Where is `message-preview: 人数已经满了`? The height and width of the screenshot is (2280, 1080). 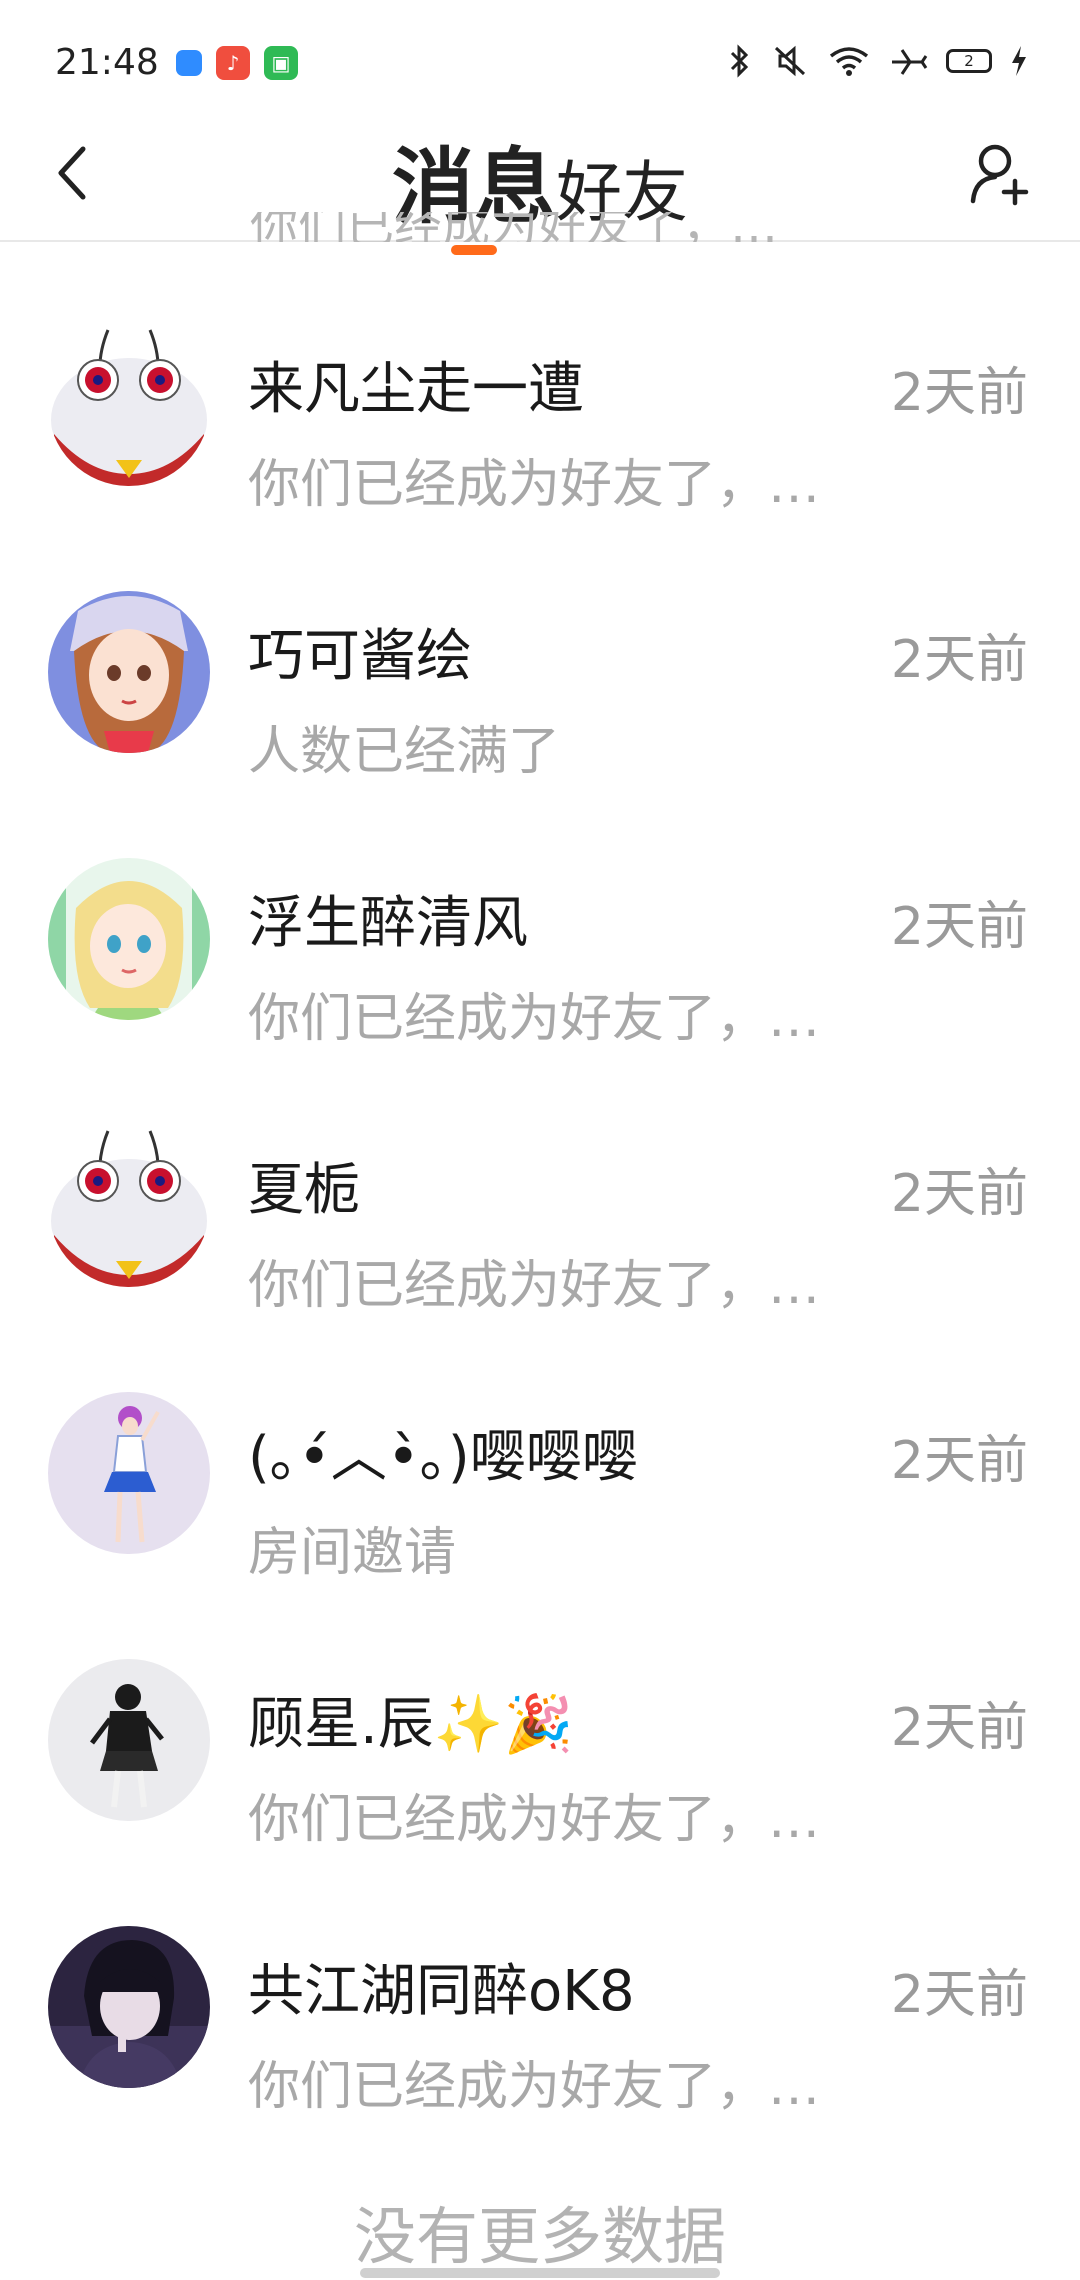 message-preview: 人数已经满了 is located at coordinates (404, 752).